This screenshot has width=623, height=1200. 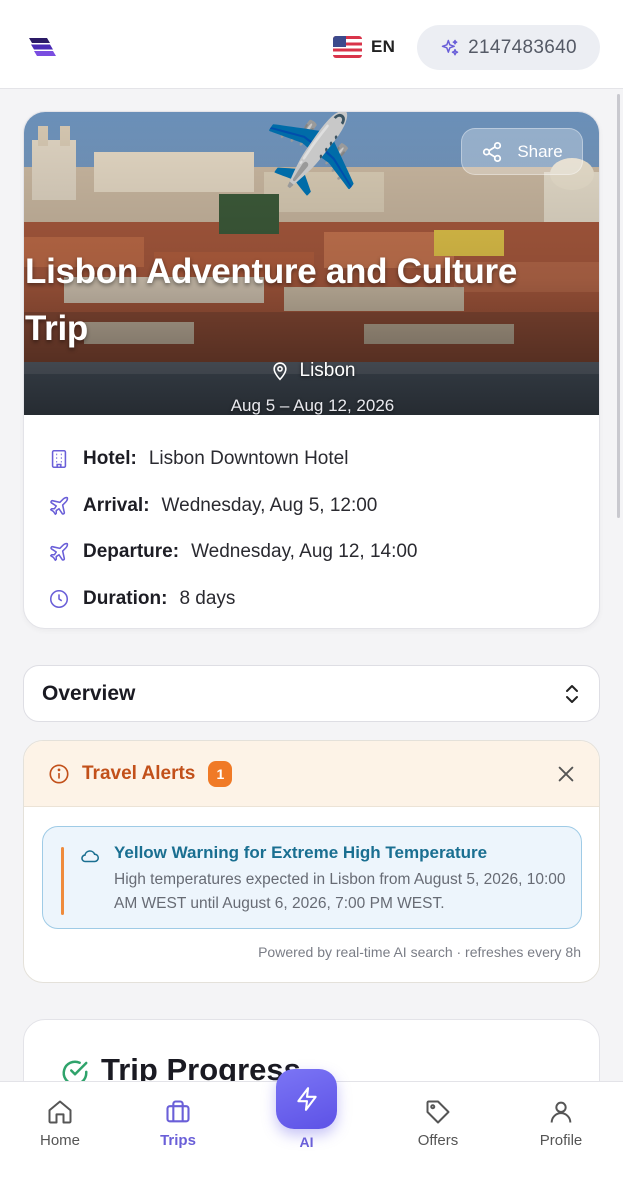 I want to click on bolt-icon, so click(x=306, y=1099).